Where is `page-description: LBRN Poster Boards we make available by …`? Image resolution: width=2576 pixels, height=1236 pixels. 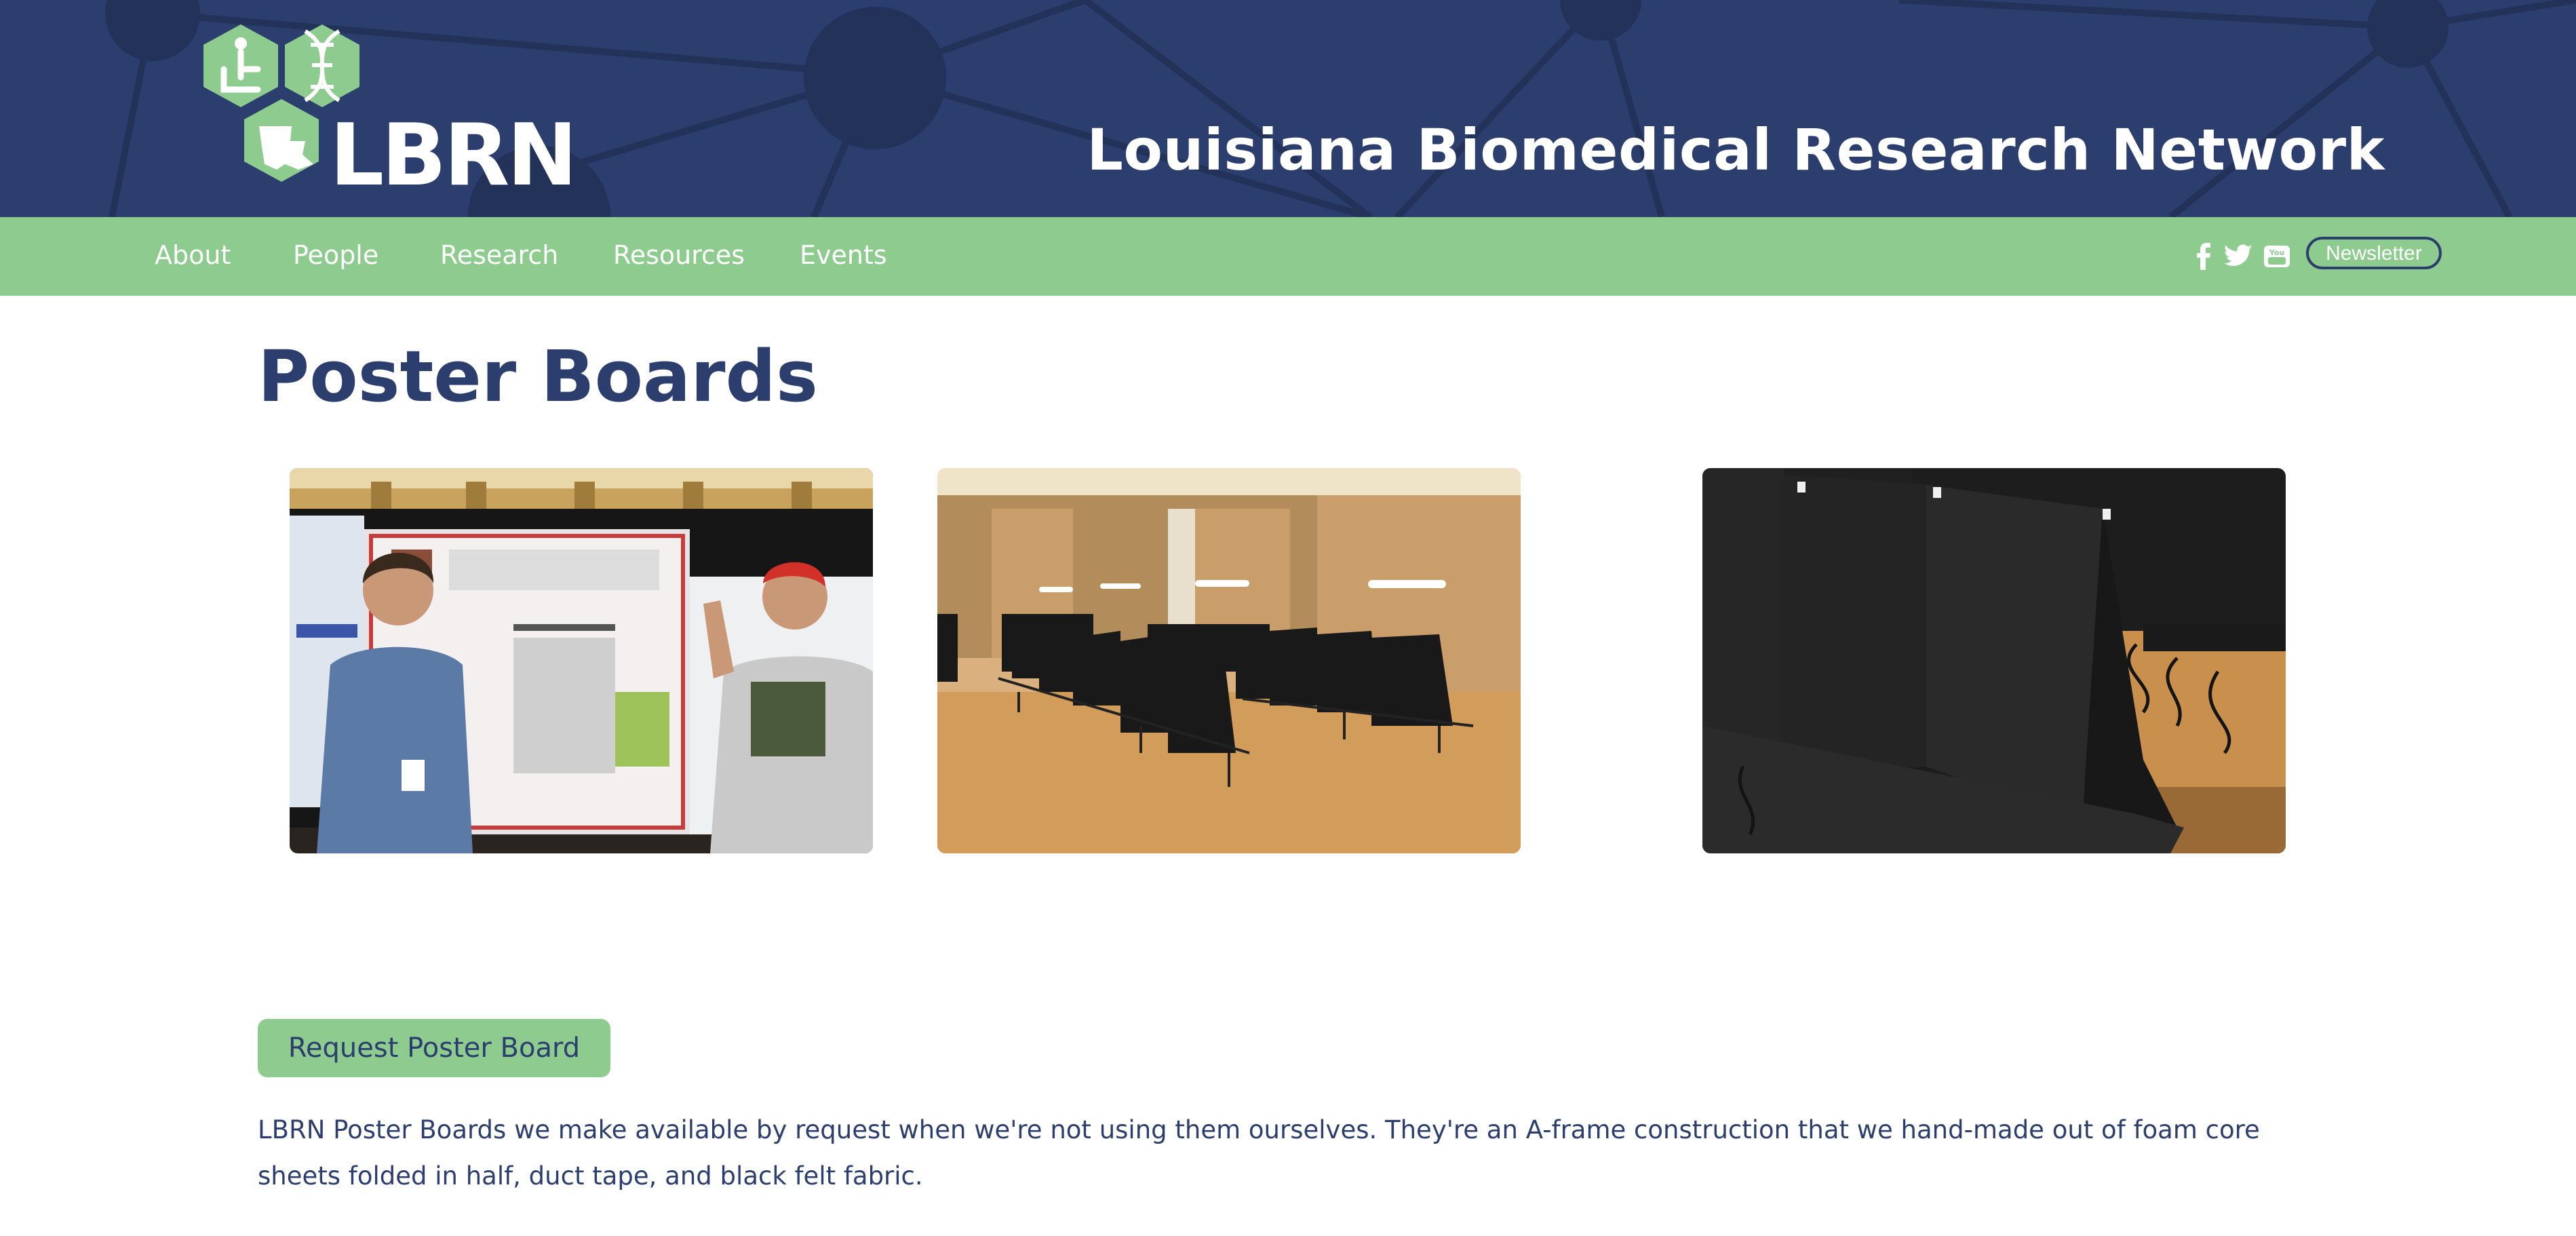 page-description: LBRN Poster Boards we make available by … is located at coordinates (1259, 1153).